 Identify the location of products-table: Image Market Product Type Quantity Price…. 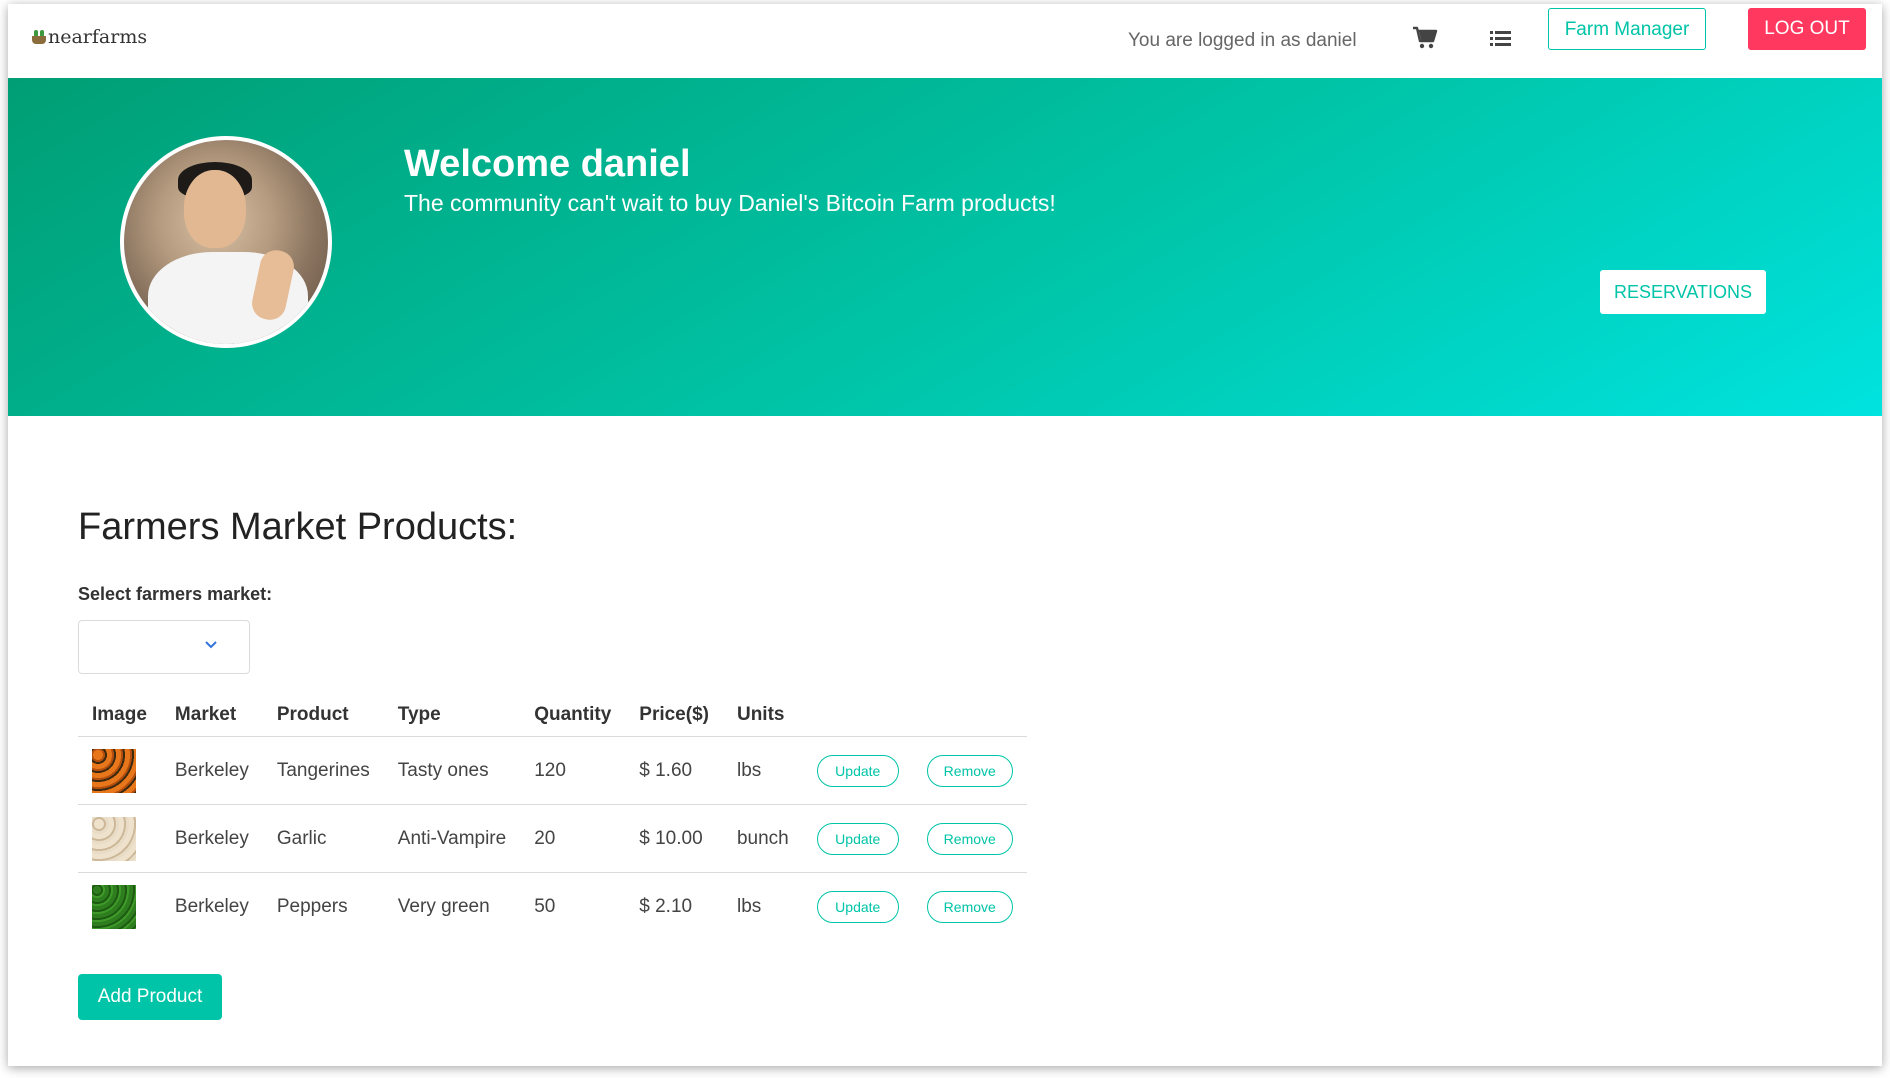
(552, 817).